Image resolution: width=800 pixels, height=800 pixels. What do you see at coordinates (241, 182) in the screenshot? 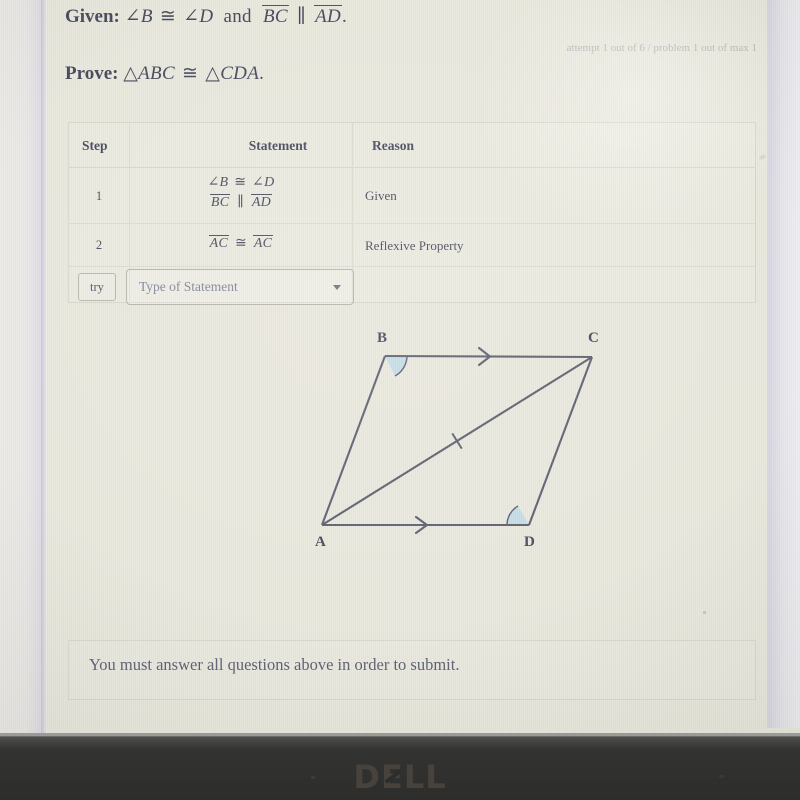
I see `statement-line-1: ∠B ≅ ∠D` at bounding box center [241, 182].